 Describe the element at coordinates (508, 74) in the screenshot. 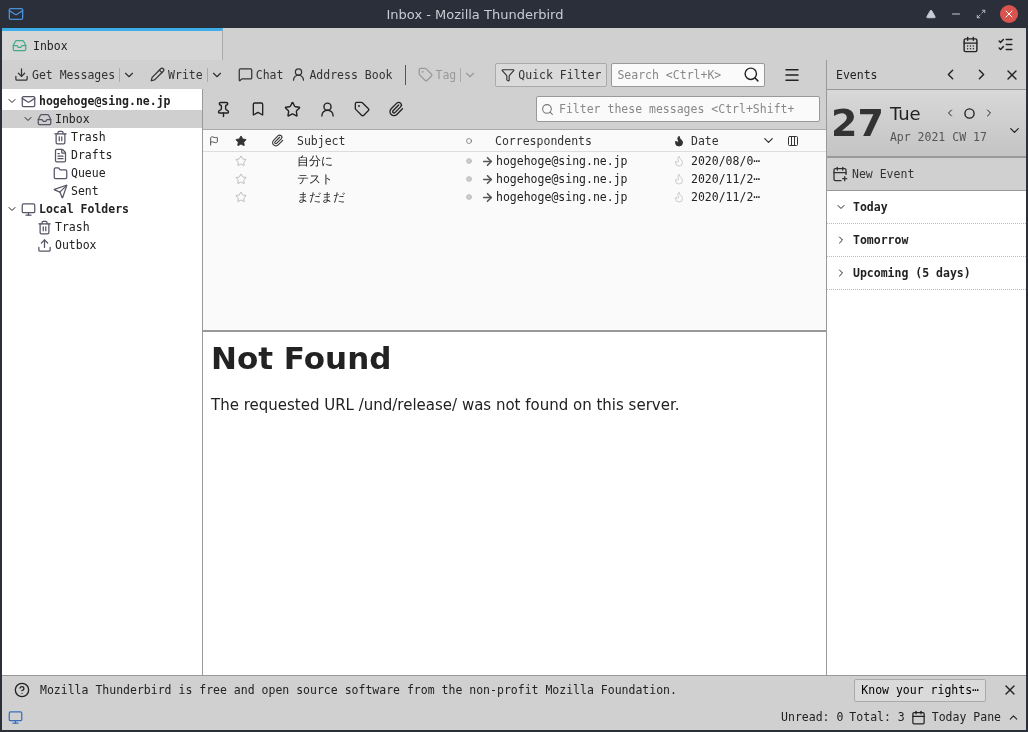

I see `filter-icon` at that location.